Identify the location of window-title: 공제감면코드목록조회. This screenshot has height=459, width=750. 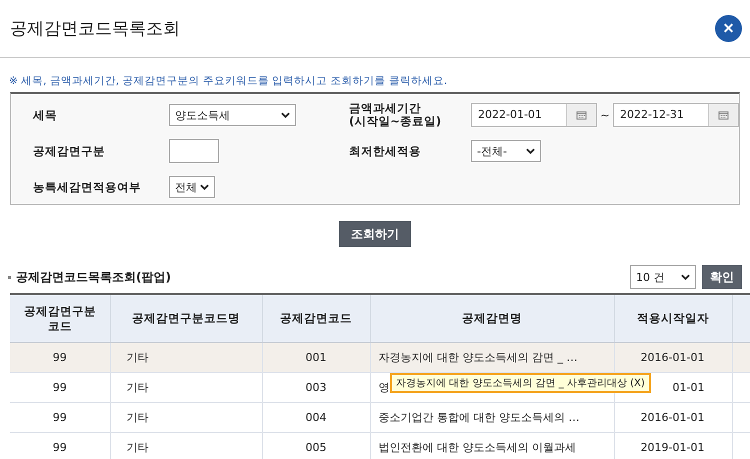
(95, 29).